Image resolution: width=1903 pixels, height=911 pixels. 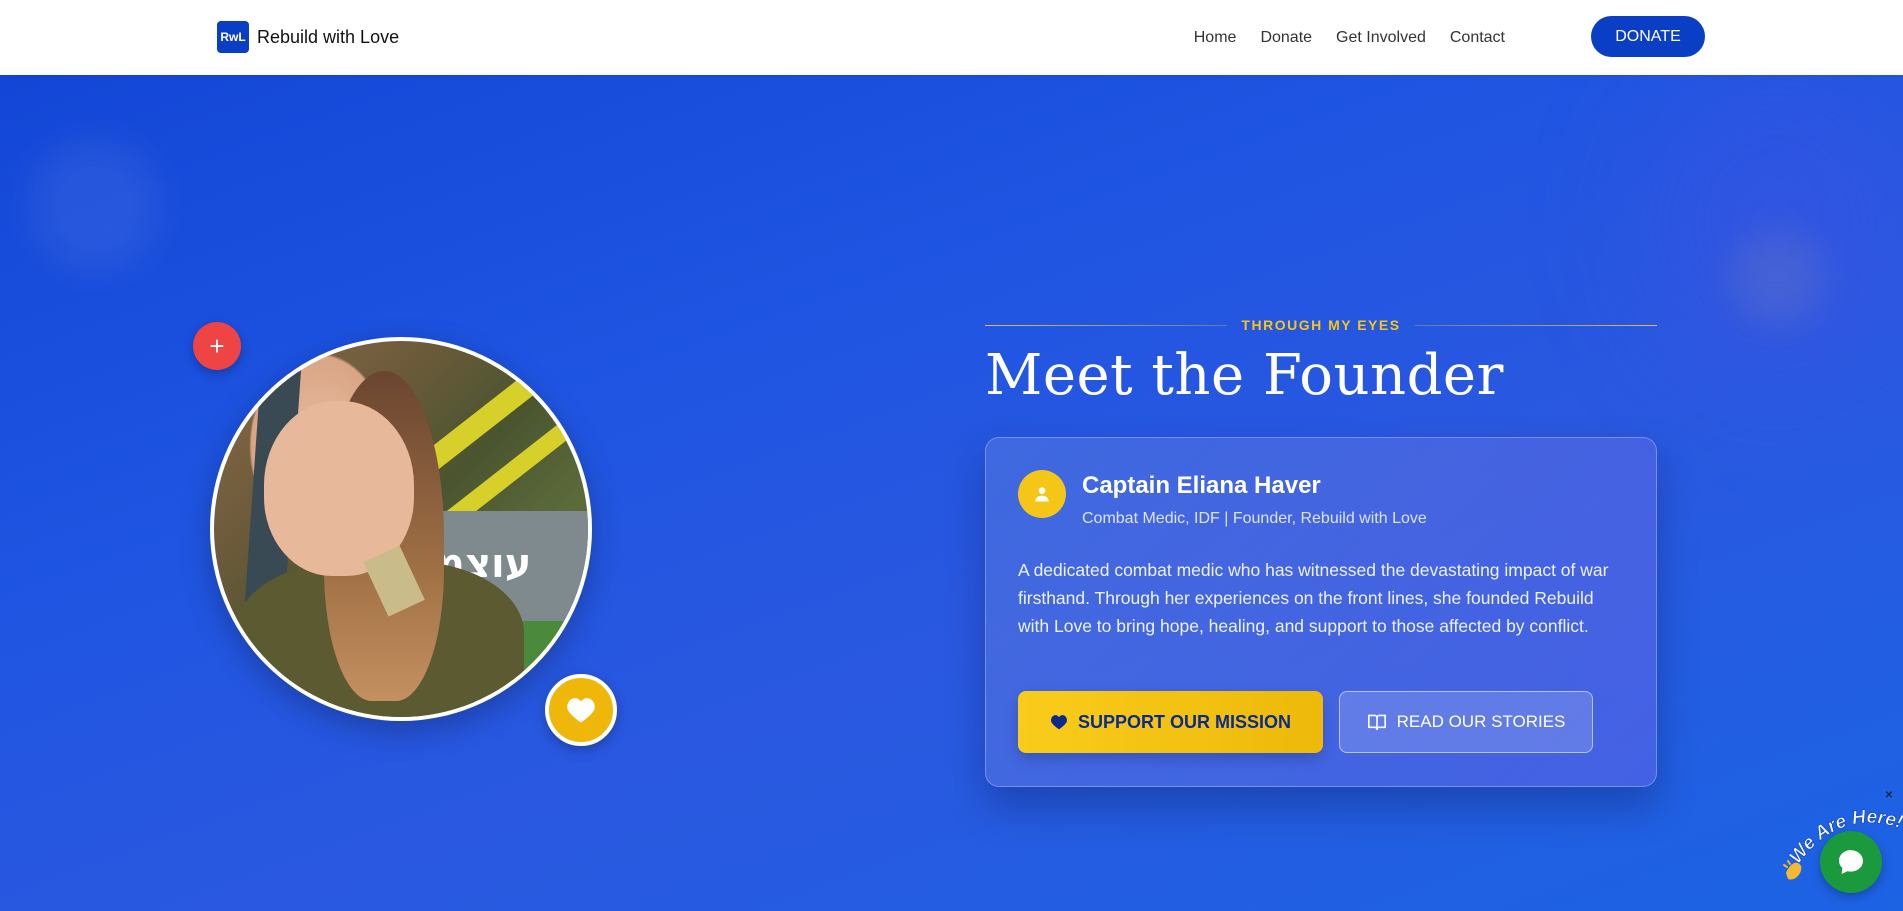 I want to click on eyebrow-text: THROUGH MY EYES, so click(x=1321, y=325).